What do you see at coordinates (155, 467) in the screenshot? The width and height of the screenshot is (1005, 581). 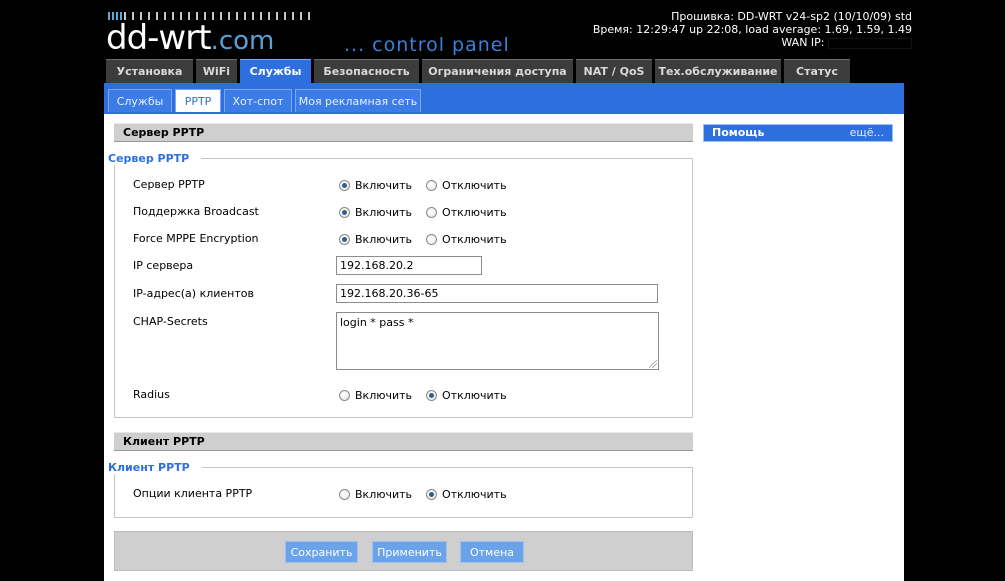 I see `legend-pptp-client: Клиент PPTP` at bounding box center [155, 467].